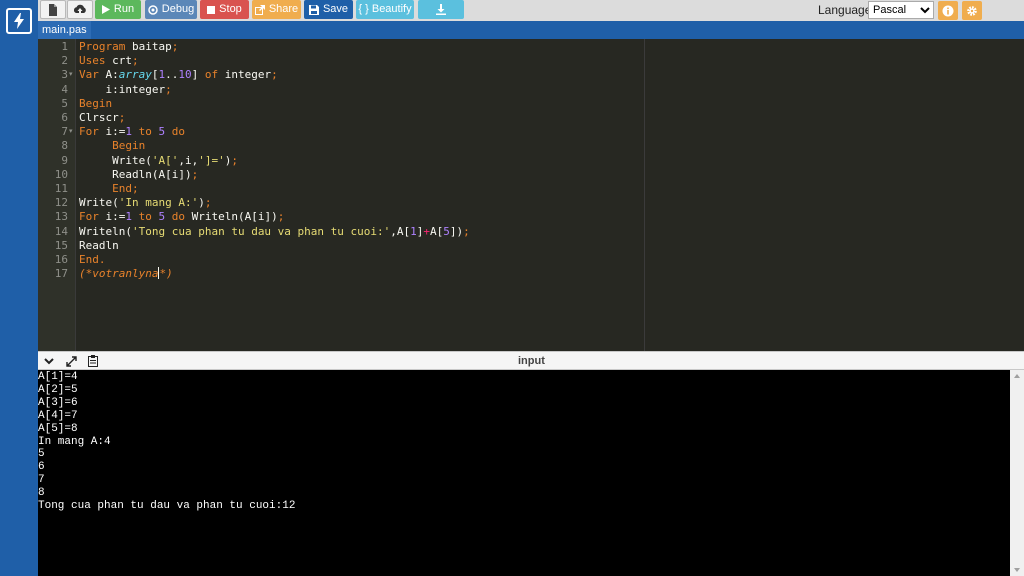 This screenshot has height=576, width=1024. I want to click on code-token: baitap, so click(148, 46).